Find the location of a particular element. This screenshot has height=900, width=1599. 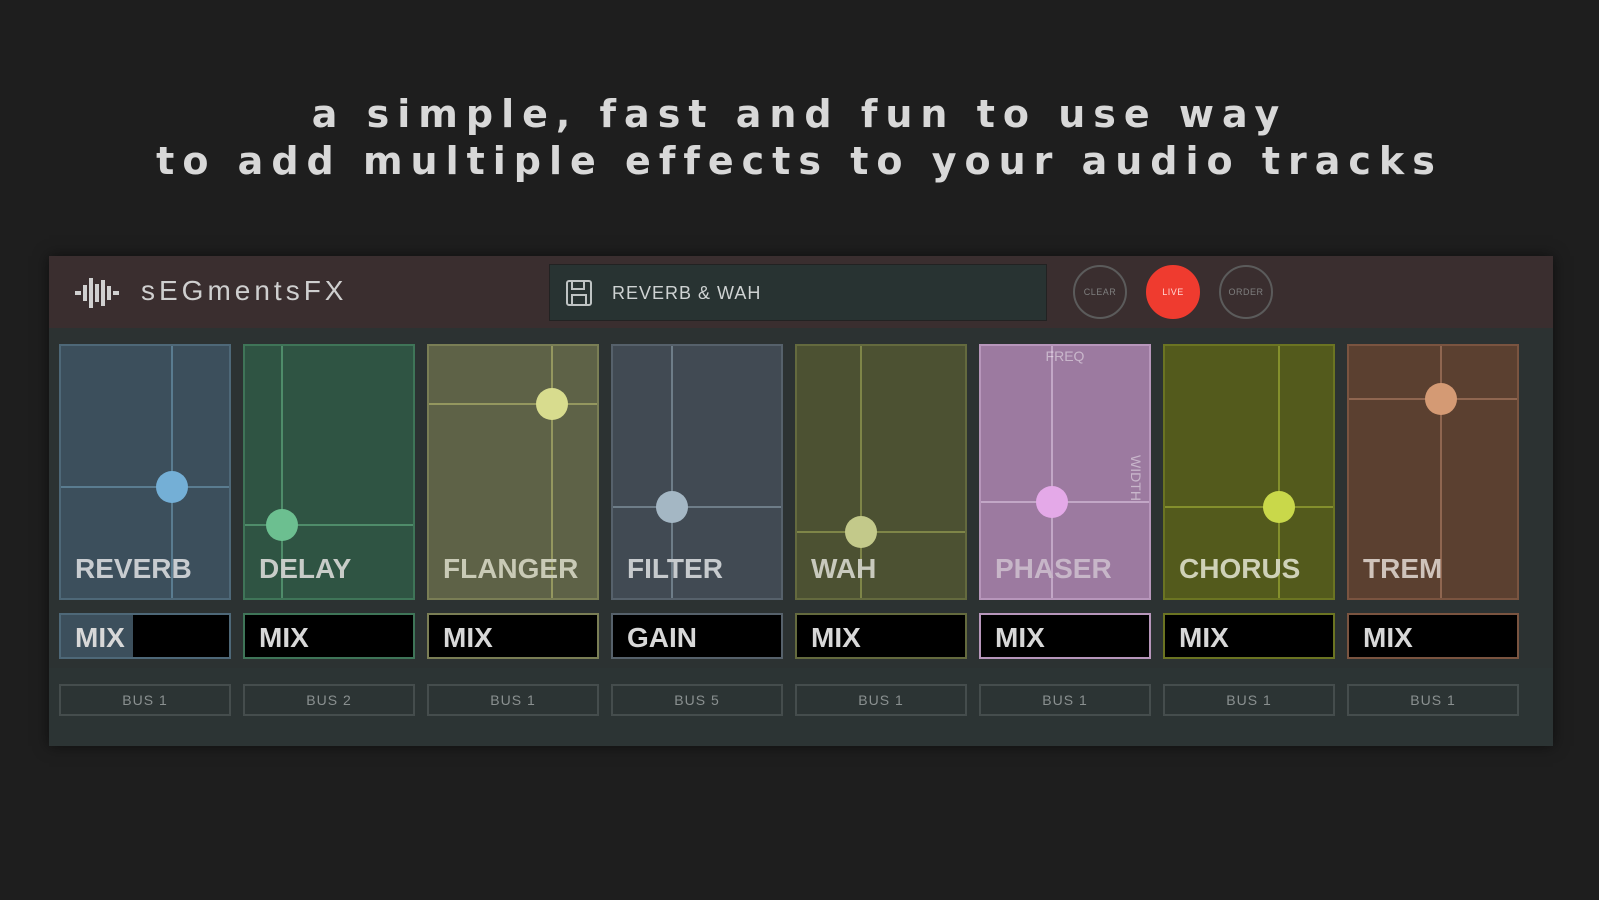

xy-pad-filter: FILTER is located at coordinates (697, 472).